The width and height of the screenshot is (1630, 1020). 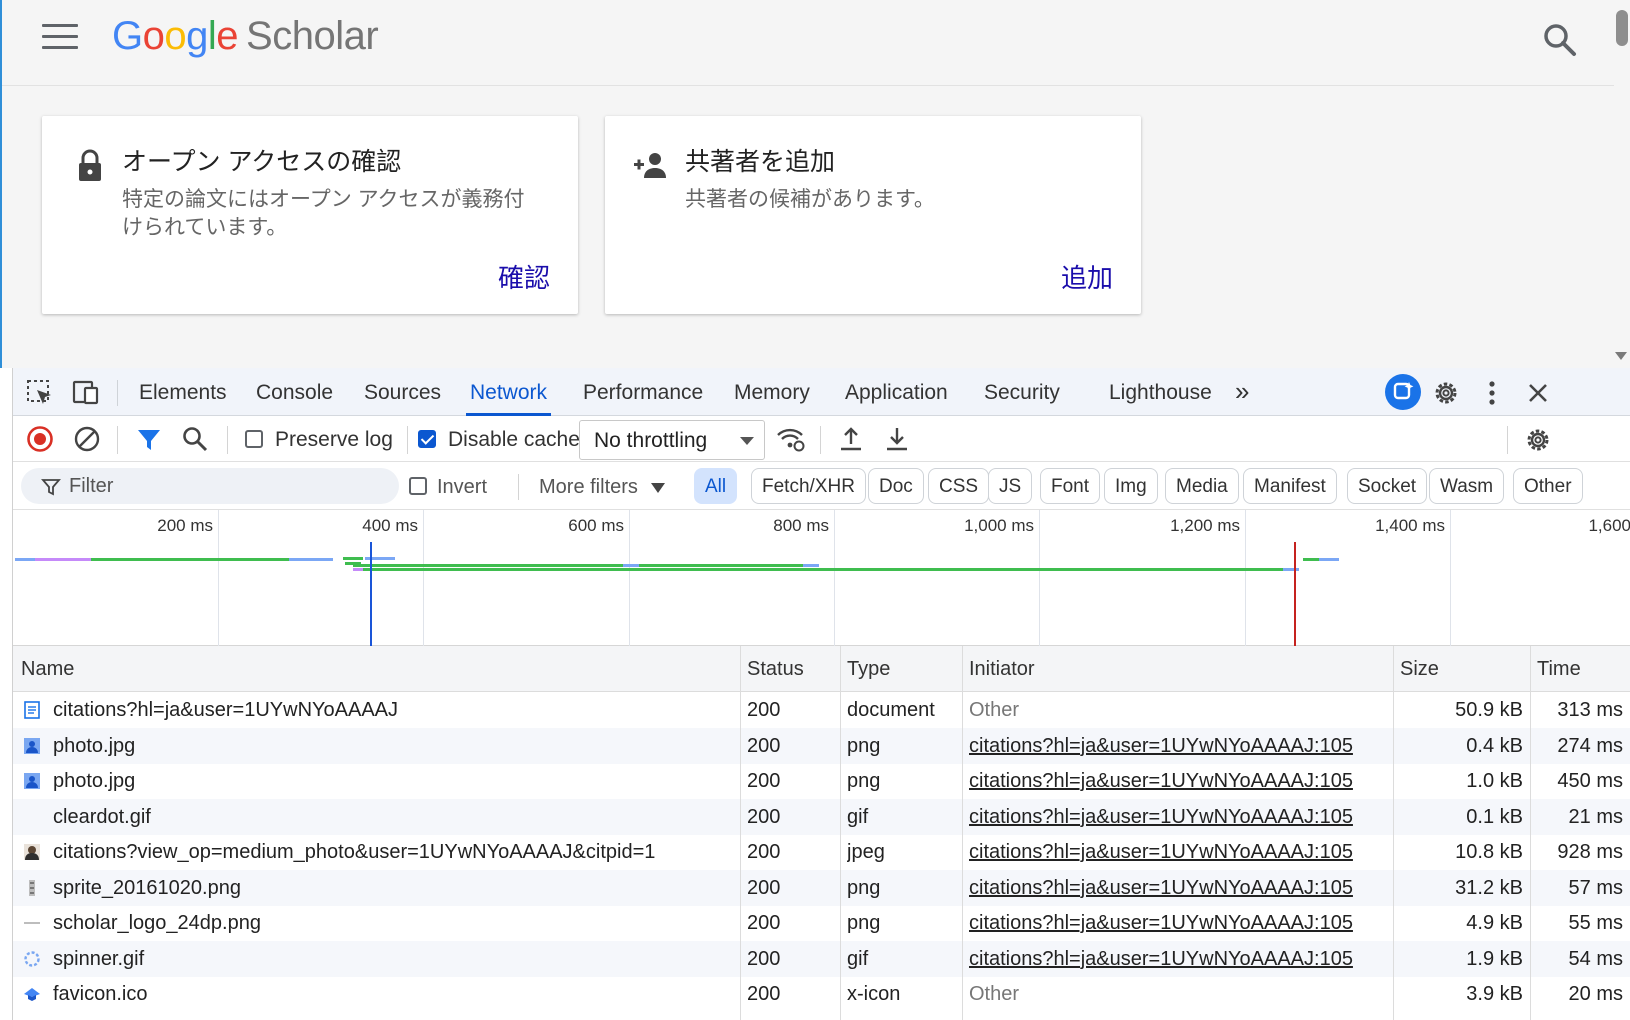 What do you see at coordinates (1621, 356) in the screenshot?
I see `scroll-down-arrow-icon` at bounding box center [1621, 356].